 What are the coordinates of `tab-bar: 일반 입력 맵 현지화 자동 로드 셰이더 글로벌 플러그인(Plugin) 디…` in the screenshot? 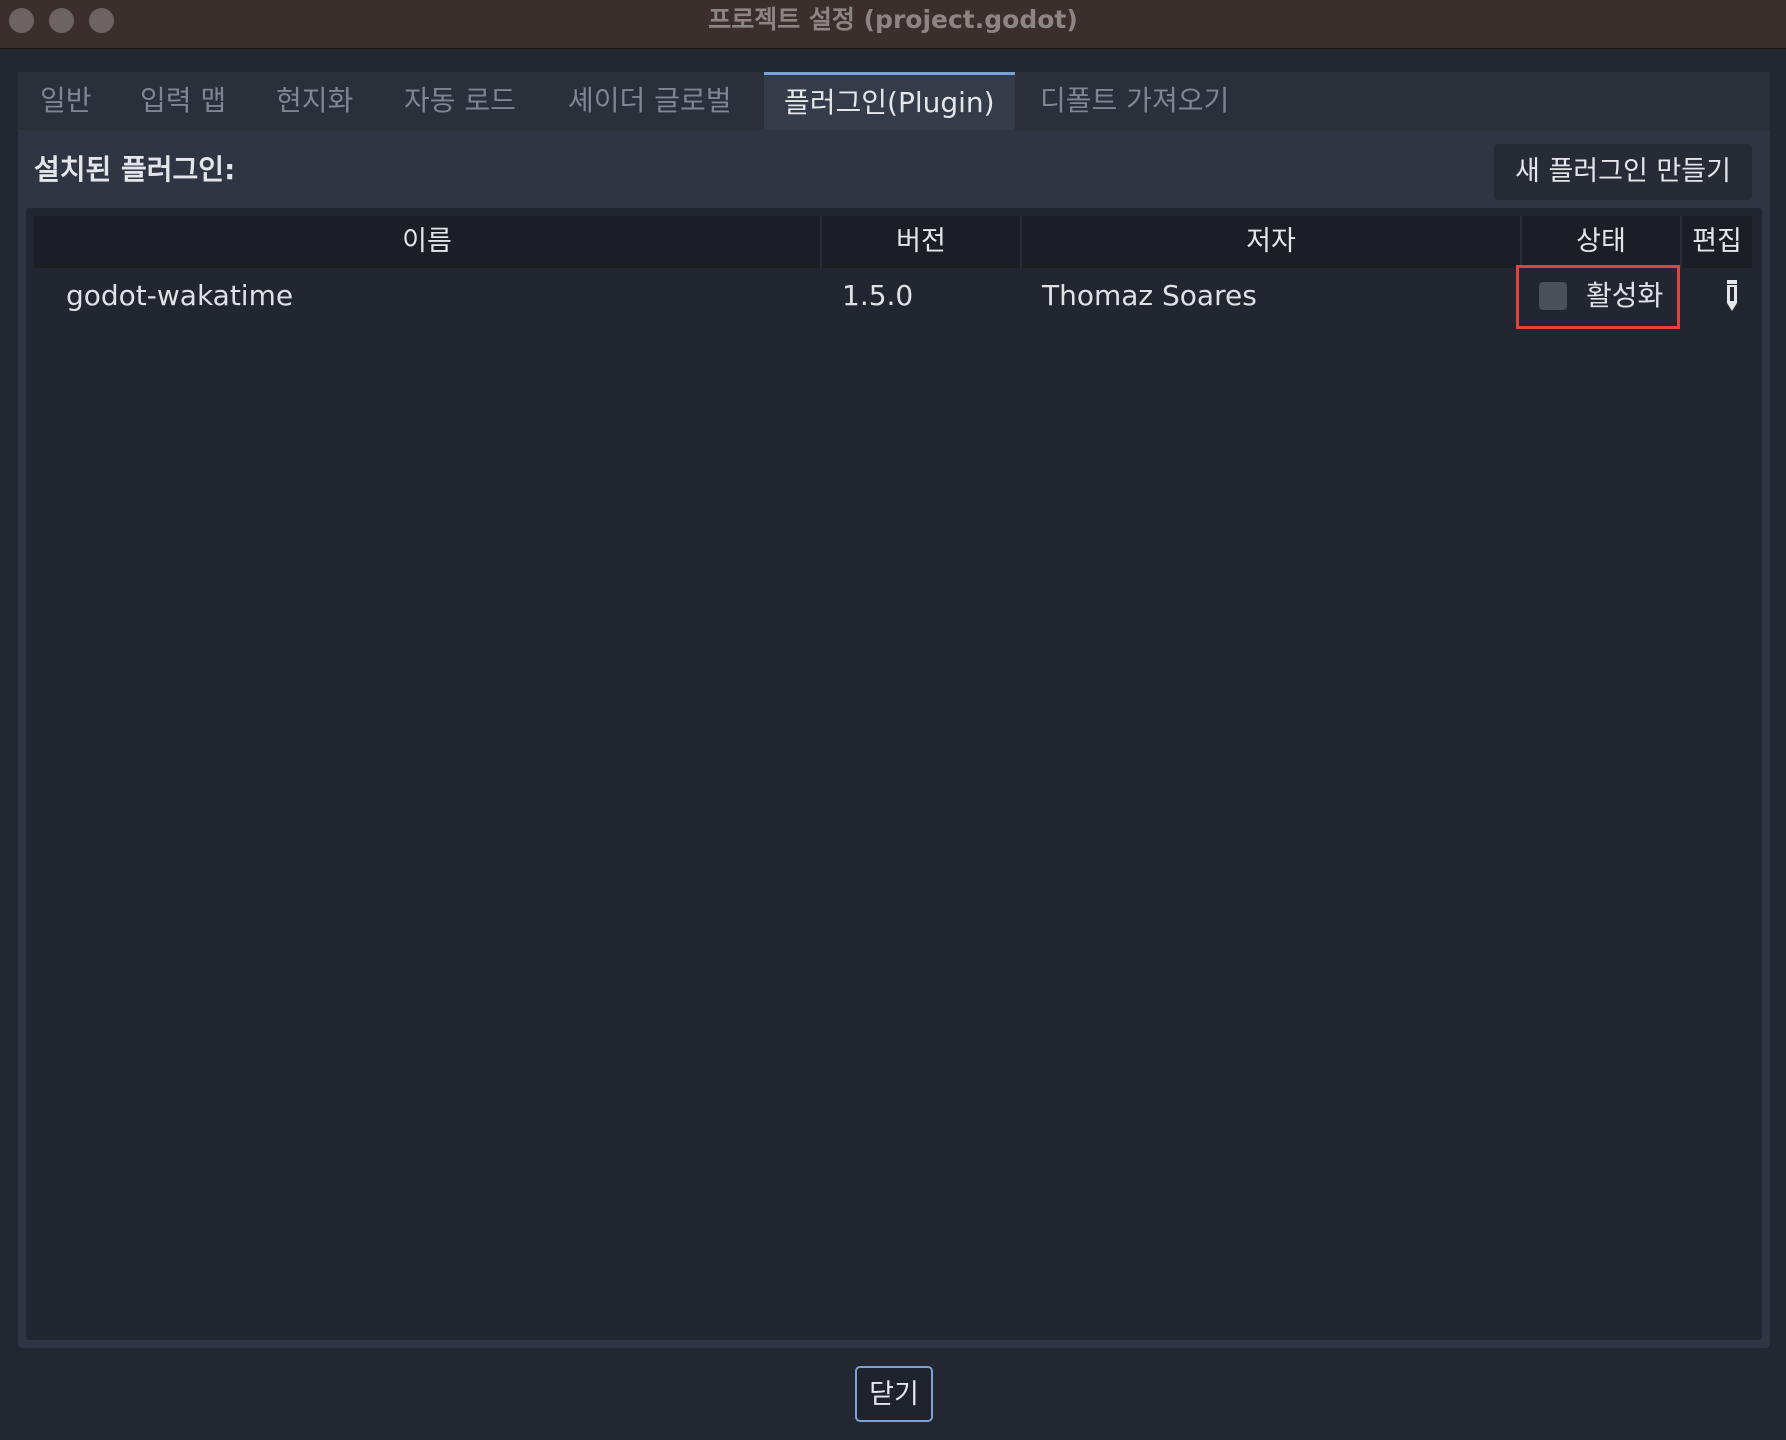 It's located at (894, 101).